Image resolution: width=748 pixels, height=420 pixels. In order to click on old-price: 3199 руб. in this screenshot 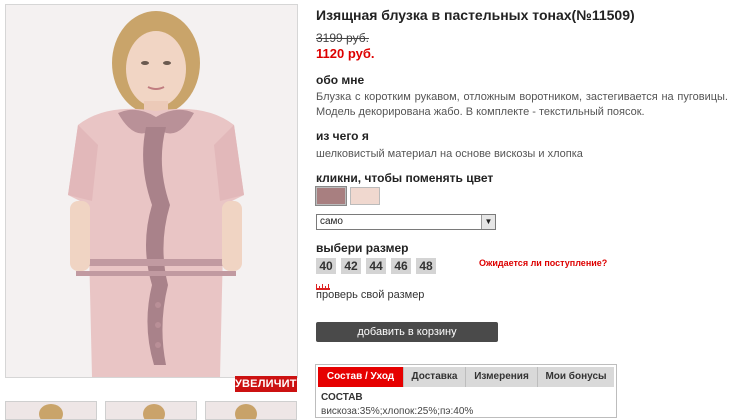, I will do `click(342, 38)`.